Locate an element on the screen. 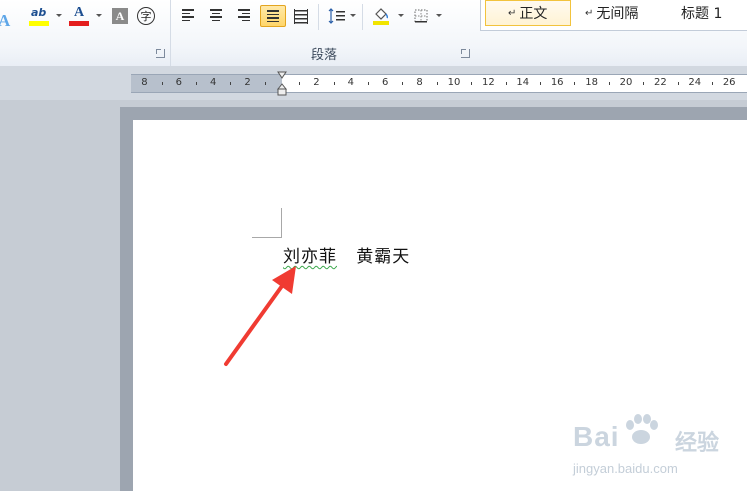 The height and width of the screenshot is (491, 747). baidu-watermark: Bai 经验 jingyan.baidu.com is located at coordinates (656, 447).